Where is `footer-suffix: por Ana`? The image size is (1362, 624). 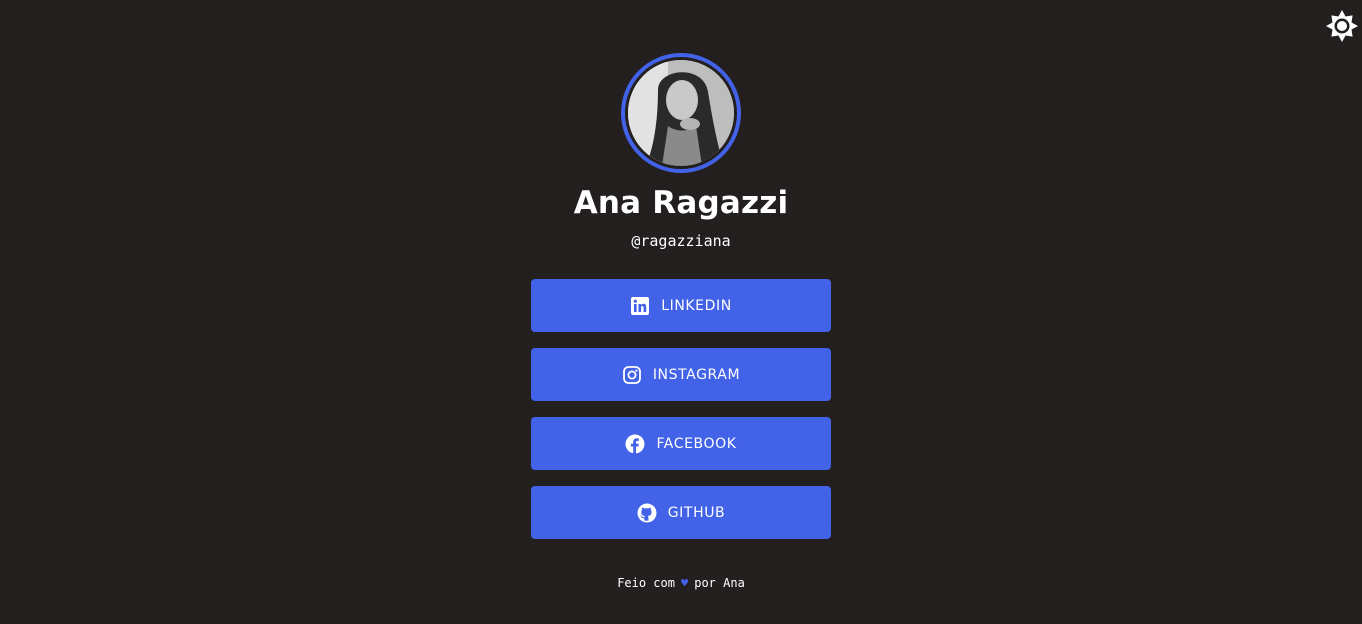 footer-suffix: por Ana is located at coordinates (719, 583).